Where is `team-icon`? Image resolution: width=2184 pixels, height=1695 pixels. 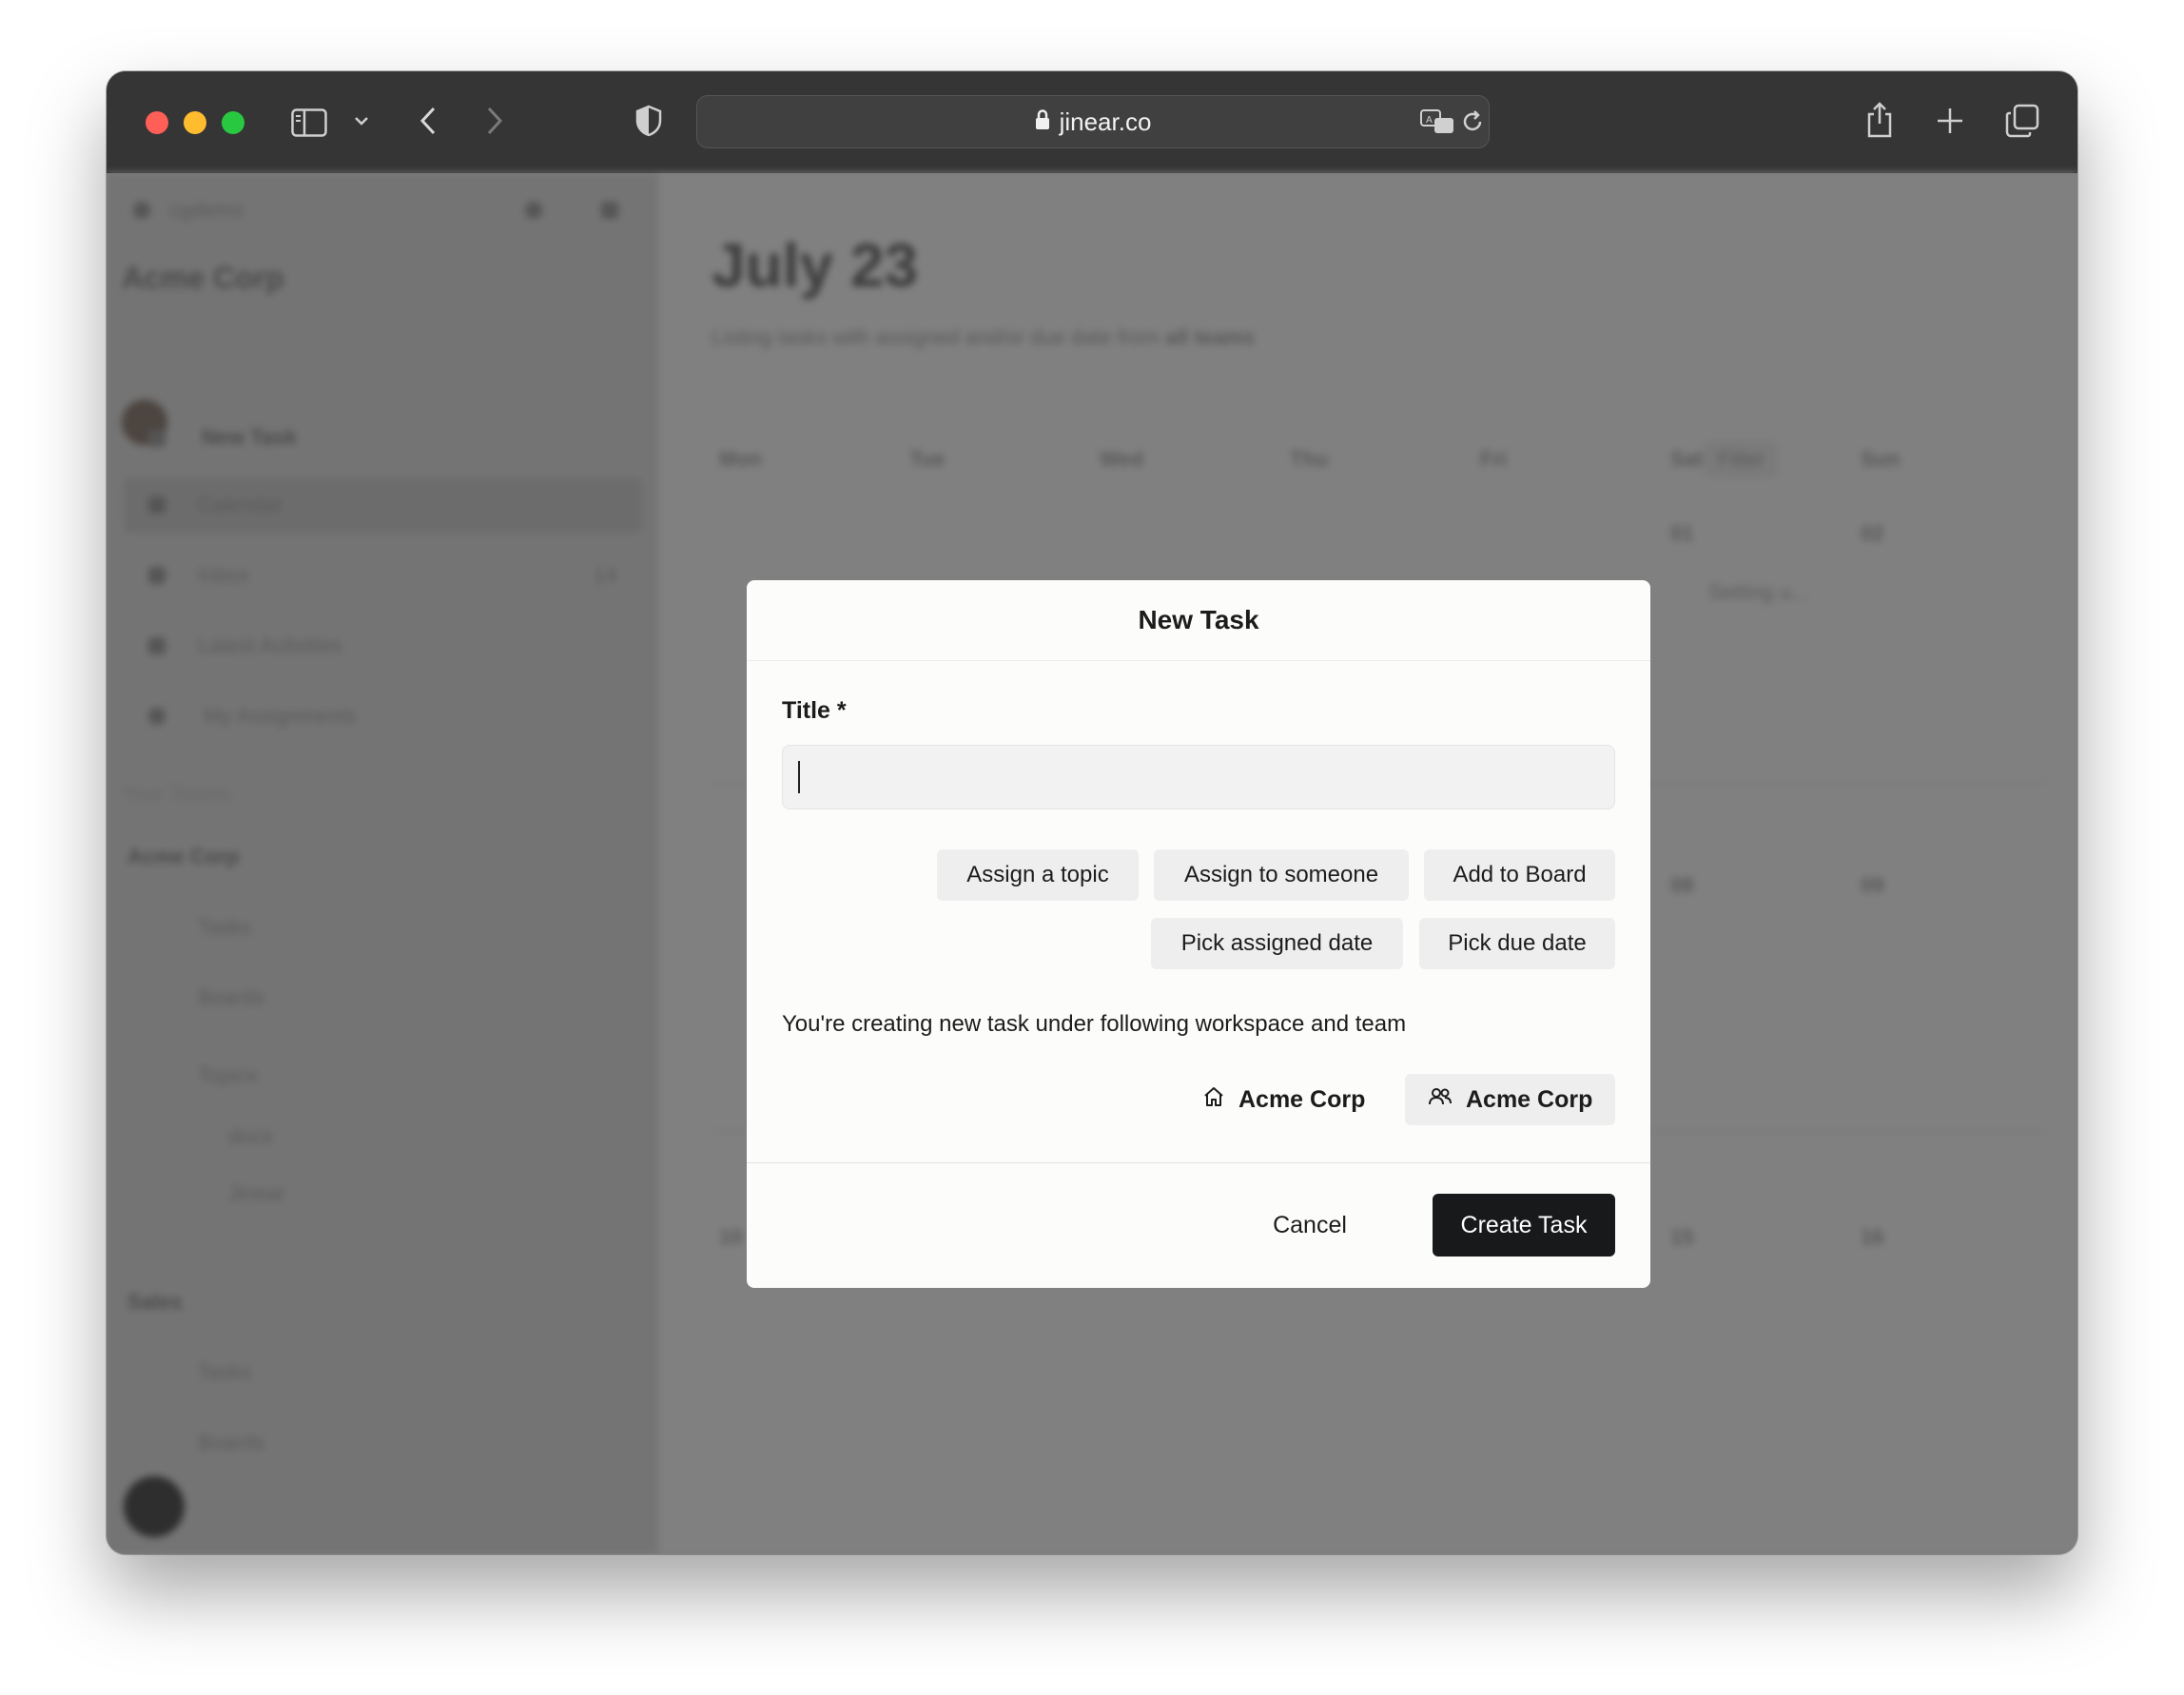
team-icon is located at coordinates (1440, 1100).